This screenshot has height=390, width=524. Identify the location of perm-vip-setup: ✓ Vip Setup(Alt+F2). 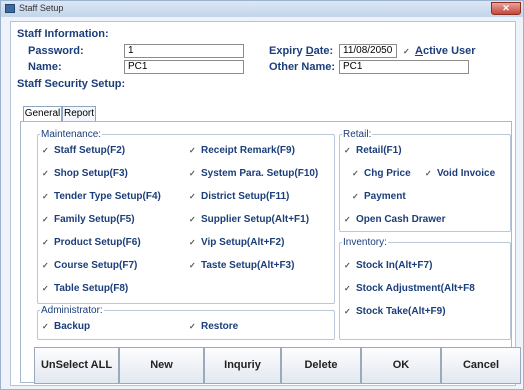
(236, 242).